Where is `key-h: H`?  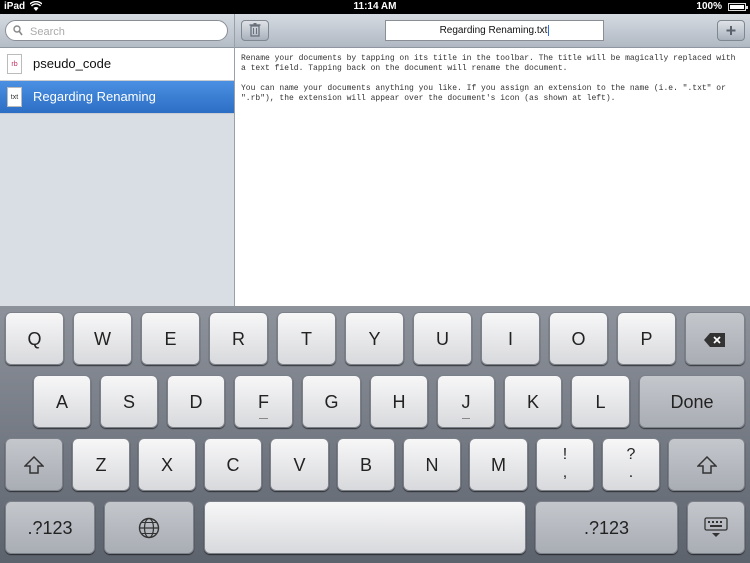 key-h: H is located at coordinates (399, 401).